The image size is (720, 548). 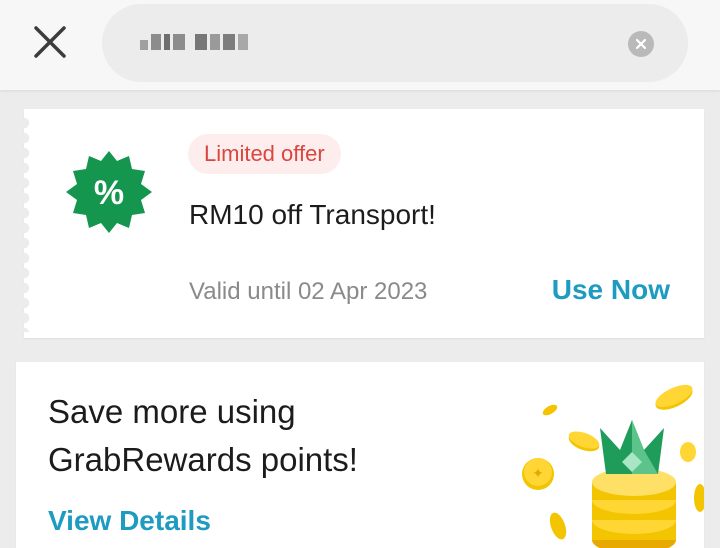 I want to click on clear-search-button, so click(x=641, y=44).